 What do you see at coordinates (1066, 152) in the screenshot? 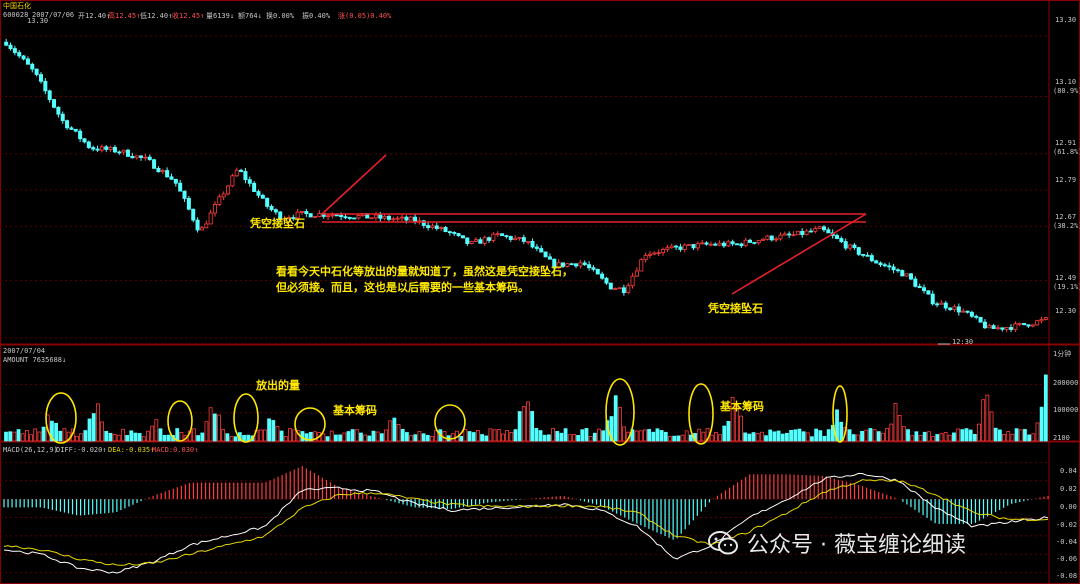
I see `price-pct: (61.8%)` at bounding box center [1066, 152].